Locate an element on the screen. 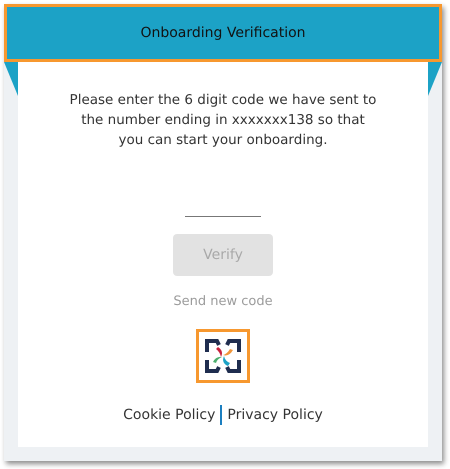 The width and height of the screenshot is (450, 469). privacy-policy-link: Privacy Policy is located at coordinates (275, 415).